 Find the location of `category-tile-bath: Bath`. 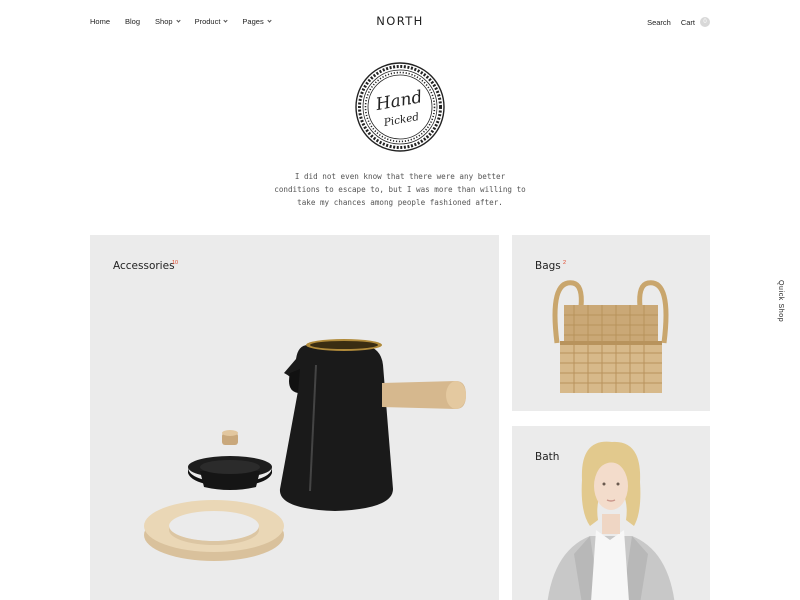

category-tile-bath: Bath is located at coordinates (611, 513).